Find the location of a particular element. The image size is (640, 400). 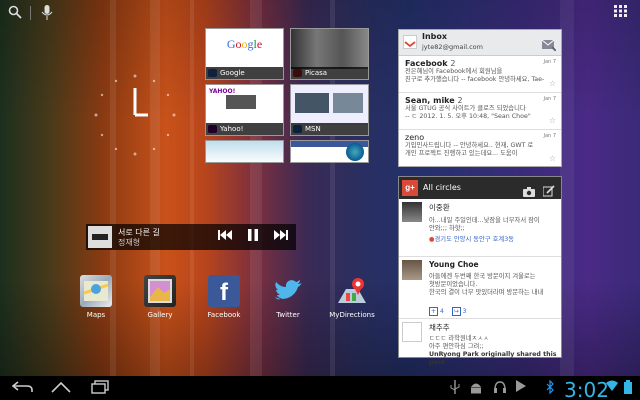

email-snippet-line2: 개인 프로젝트 진행하고 있는데요... 도움이 is located at coordinates (461, 153).